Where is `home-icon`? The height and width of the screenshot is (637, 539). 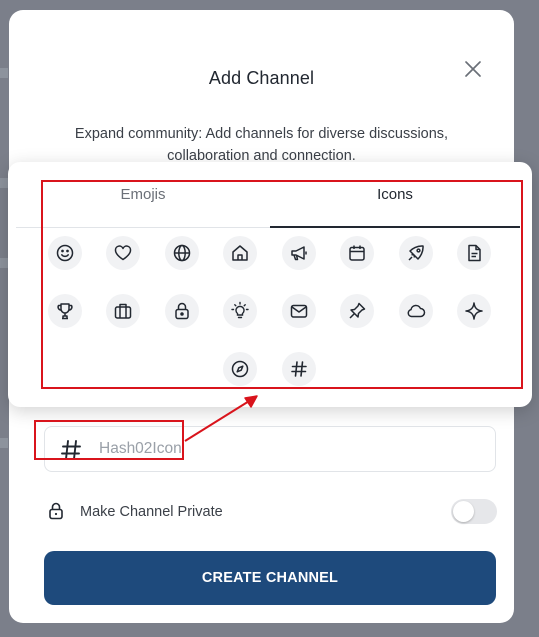
home-icon is located at coordinates (240, 253).